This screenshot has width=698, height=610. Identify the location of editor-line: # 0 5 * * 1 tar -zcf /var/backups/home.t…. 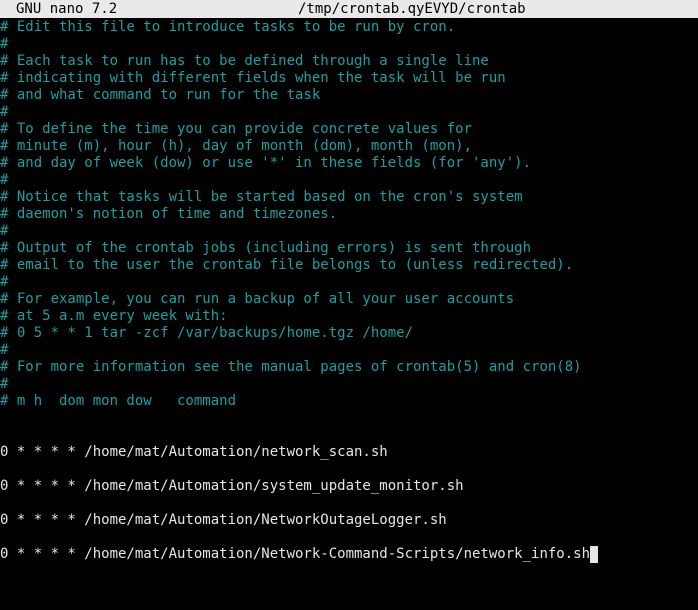
(349, 333).